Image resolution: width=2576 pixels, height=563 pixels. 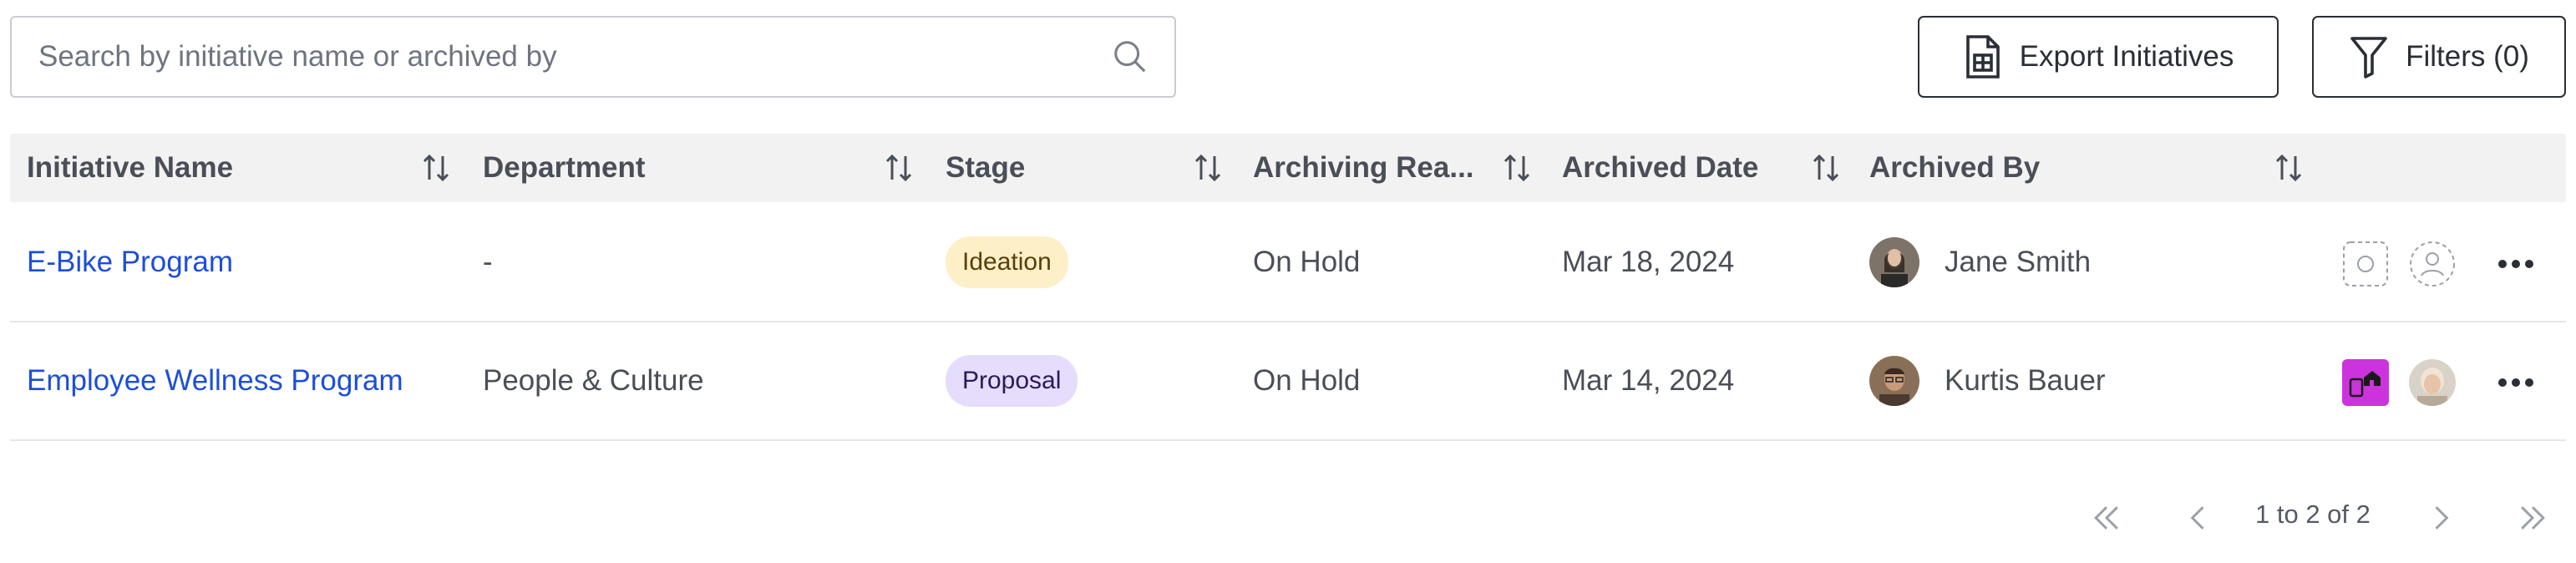 I want to click on funnel-icon, so click(x=2368, y=58).